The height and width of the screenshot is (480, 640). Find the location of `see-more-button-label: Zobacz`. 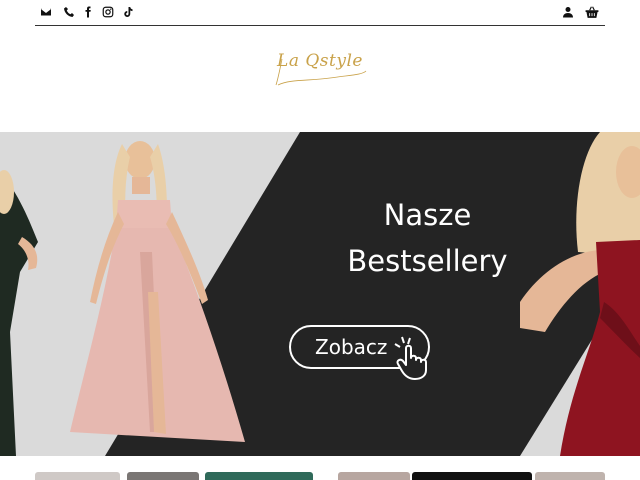

see-more-button-label: Zobacz is located at coordinates (351, 347).